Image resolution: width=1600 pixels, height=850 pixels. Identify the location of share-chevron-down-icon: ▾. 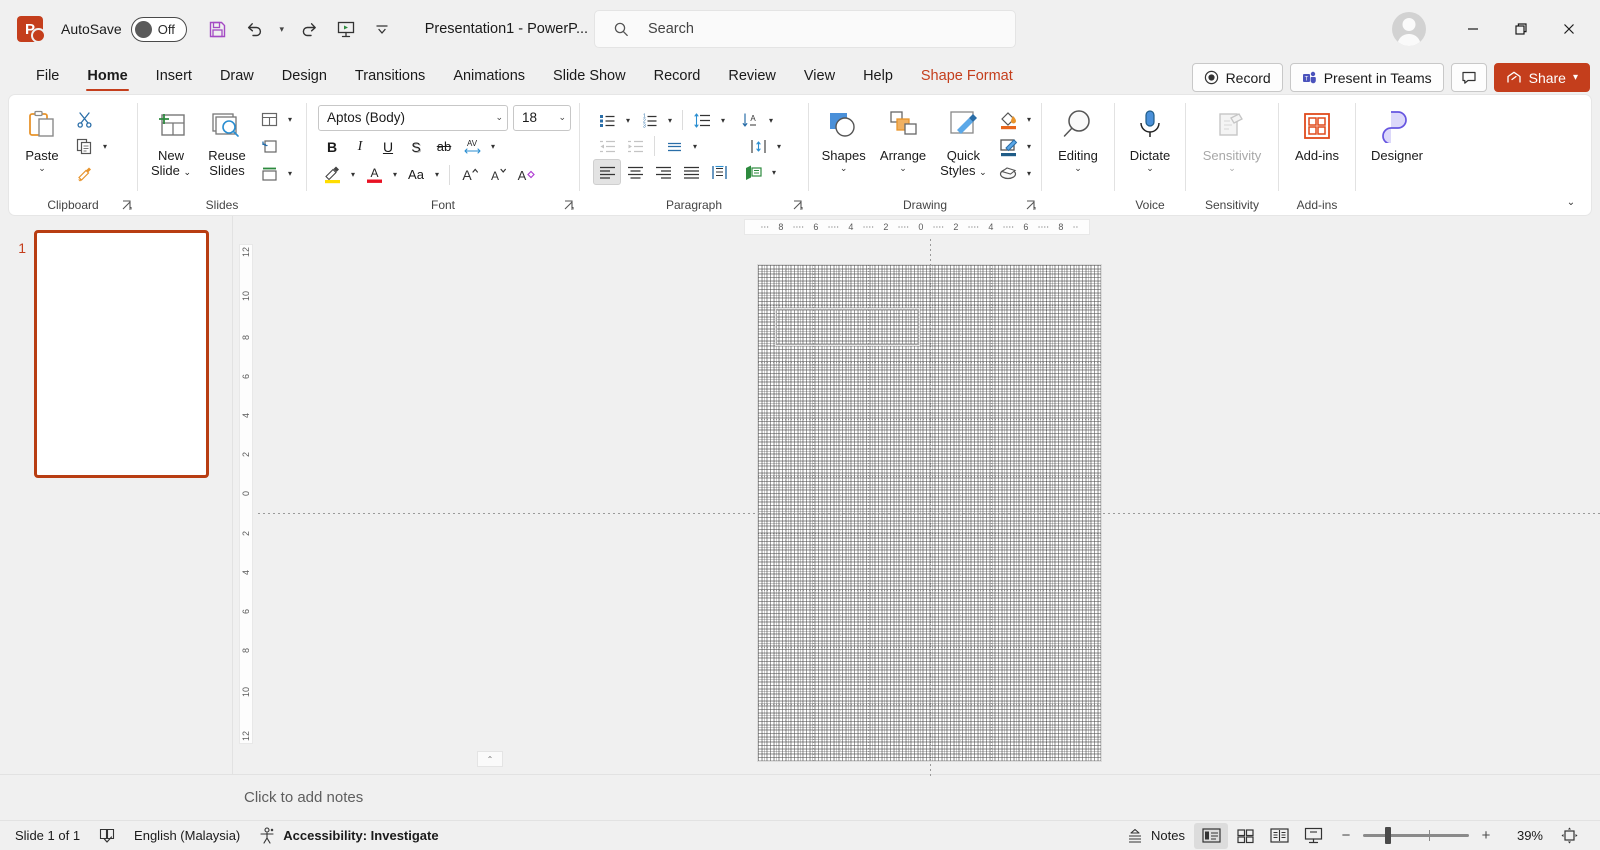
(1575, 77).